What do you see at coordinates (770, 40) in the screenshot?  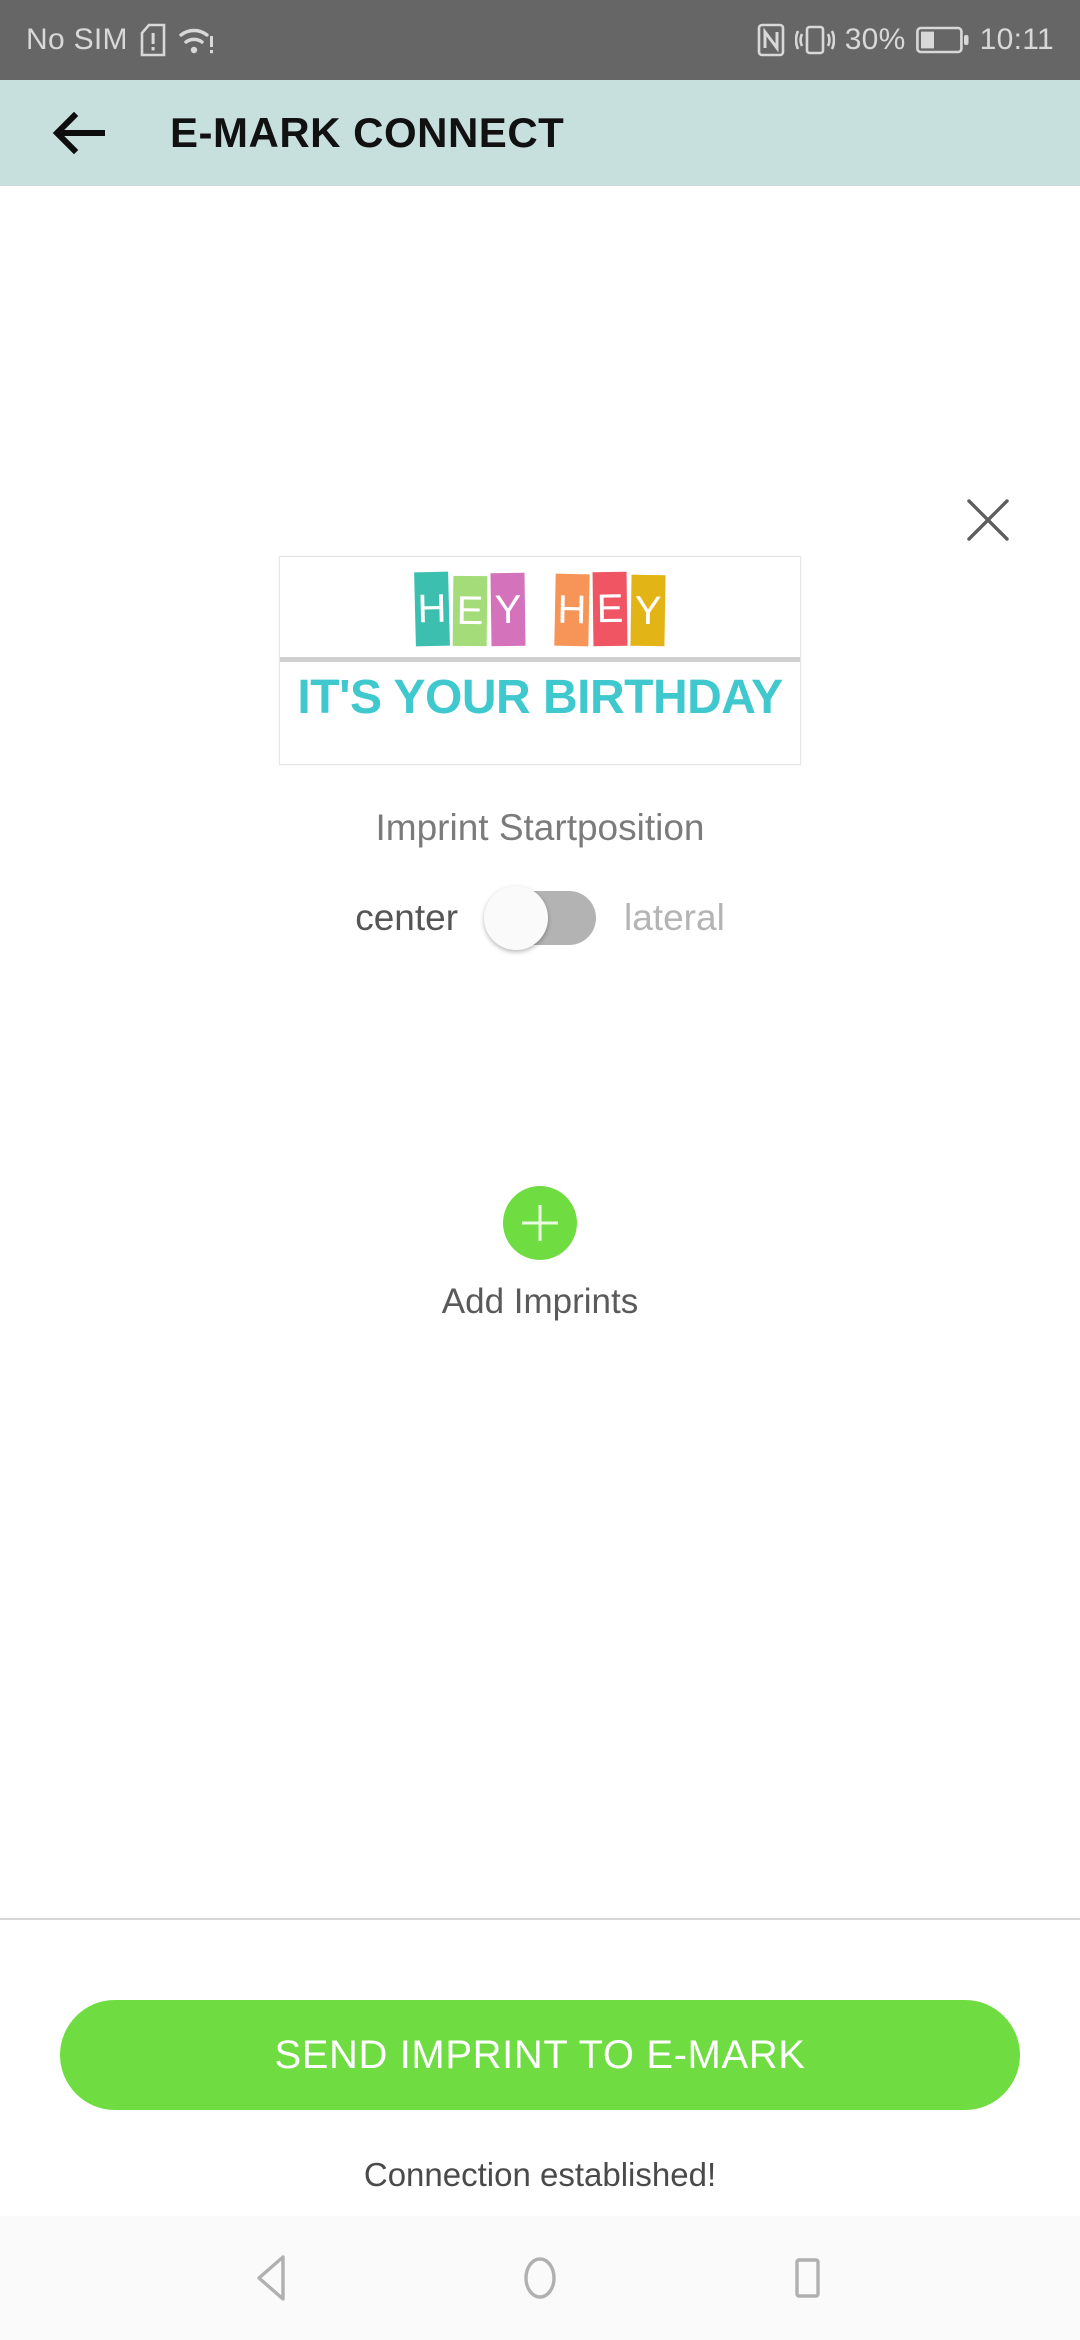 I see `nfc-icon` at bounding box center [770, 40].